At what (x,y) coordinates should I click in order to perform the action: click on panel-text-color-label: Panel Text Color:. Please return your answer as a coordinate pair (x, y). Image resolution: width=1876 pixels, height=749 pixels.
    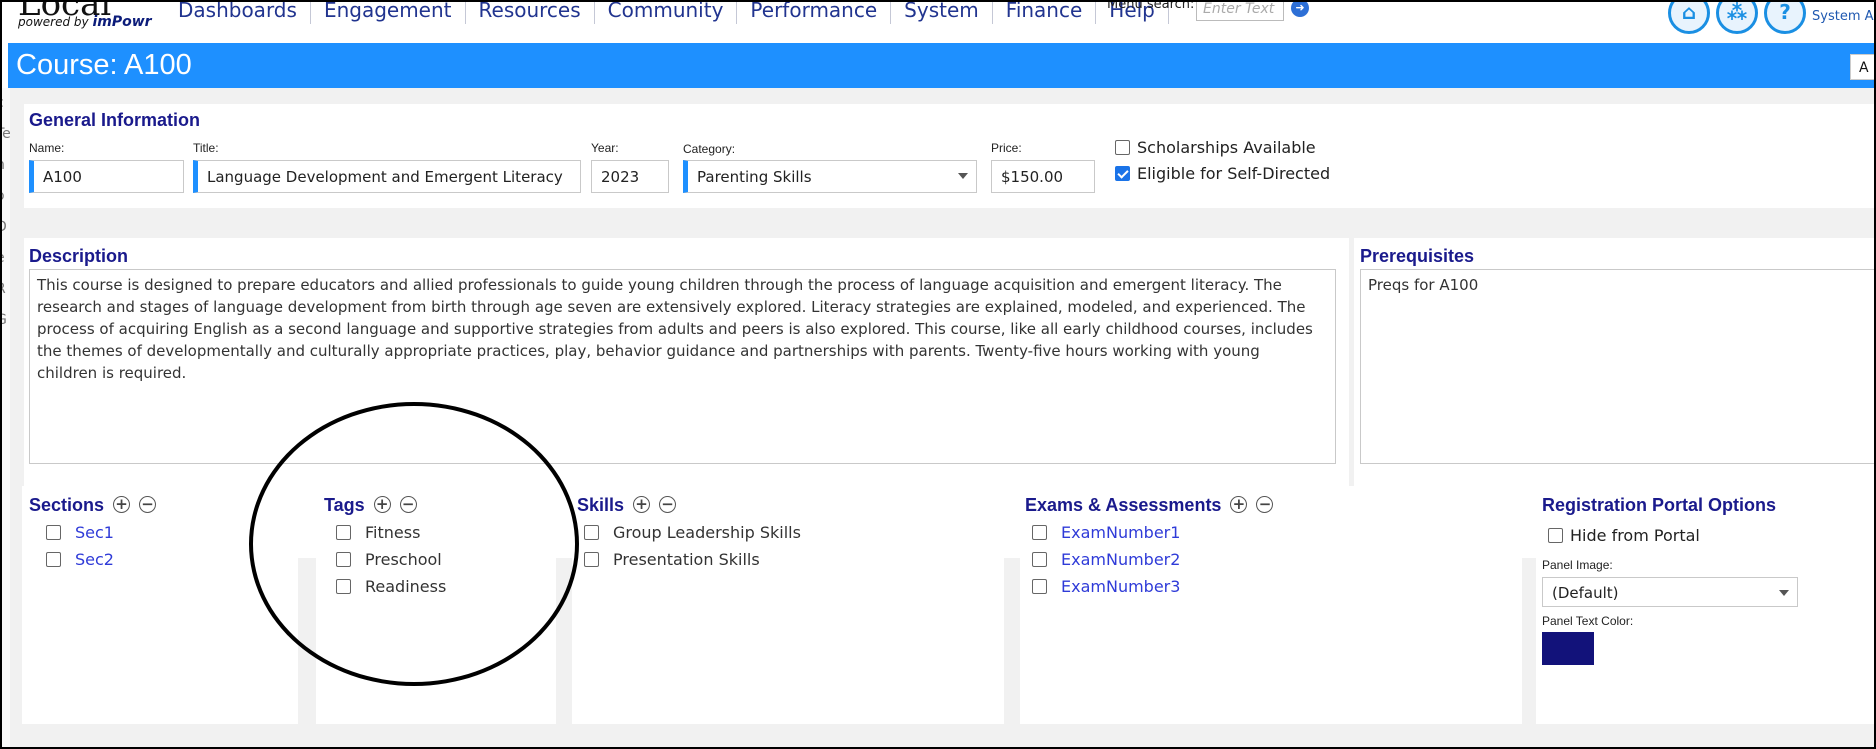
    Looking at the image, I should click on (1588, 621).